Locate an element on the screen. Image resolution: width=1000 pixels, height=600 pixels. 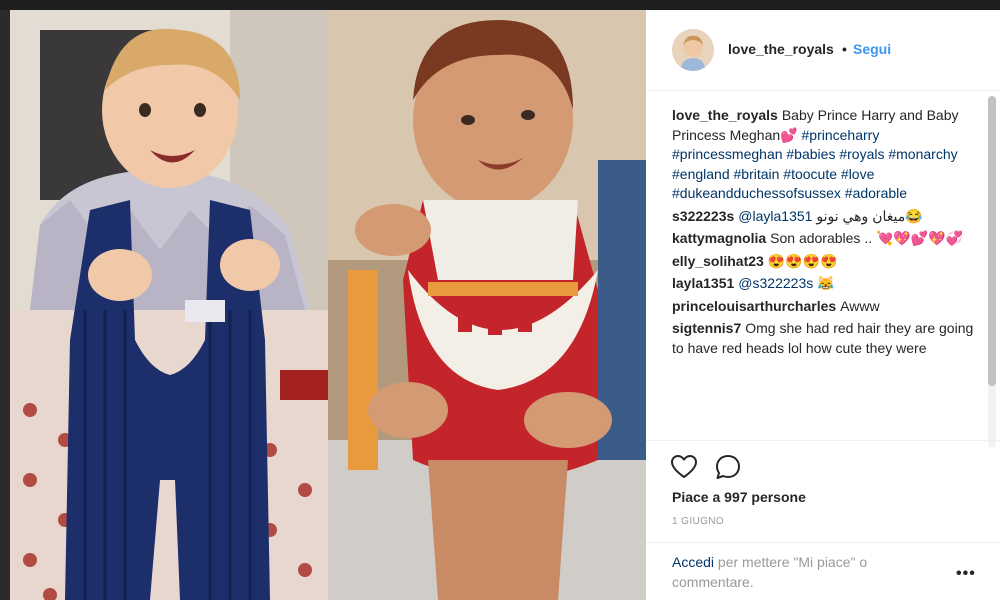
comment-text: 😍😍😍😍 is located at coordinates (802, 260).